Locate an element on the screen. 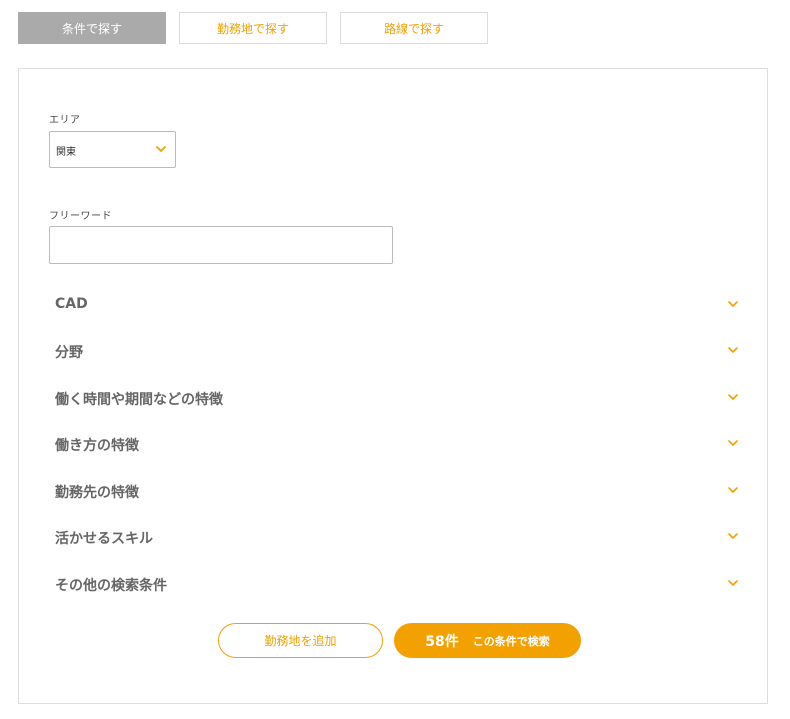 This screenshot has height=719, width=790. tab-search-by-condition: 条件で探す is located at coordinates (92, 28).